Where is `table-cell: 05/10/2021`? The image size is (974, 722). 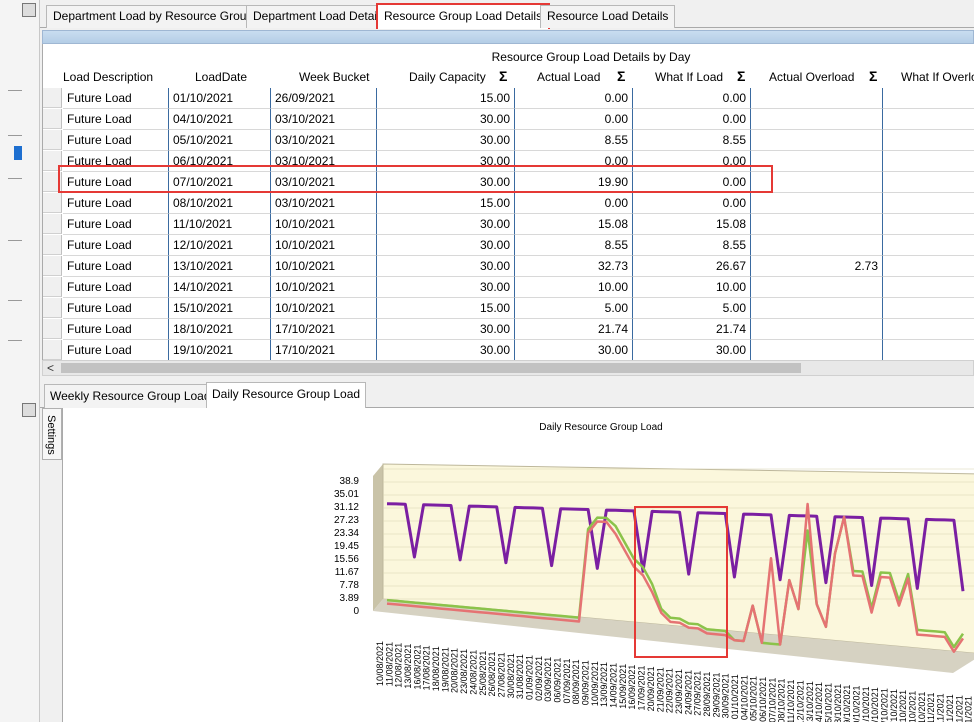
table-cell: 05/10/2021 is located at coordinates (220, 140).